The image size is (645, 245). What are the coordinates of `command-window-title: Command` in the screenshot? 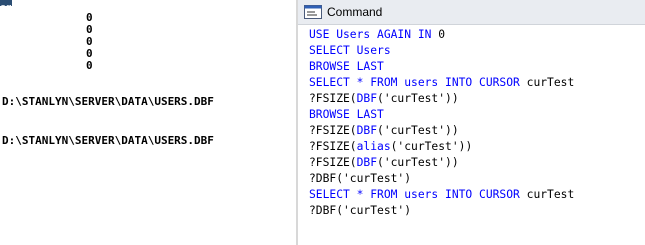 It's located at (355, 12).